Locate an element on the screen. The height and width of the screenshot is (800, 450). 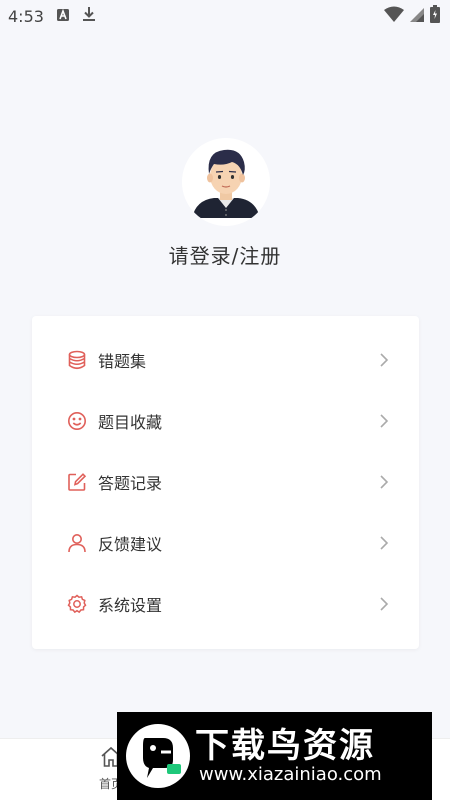
wifi-icon is located at coordinates (394, 16).